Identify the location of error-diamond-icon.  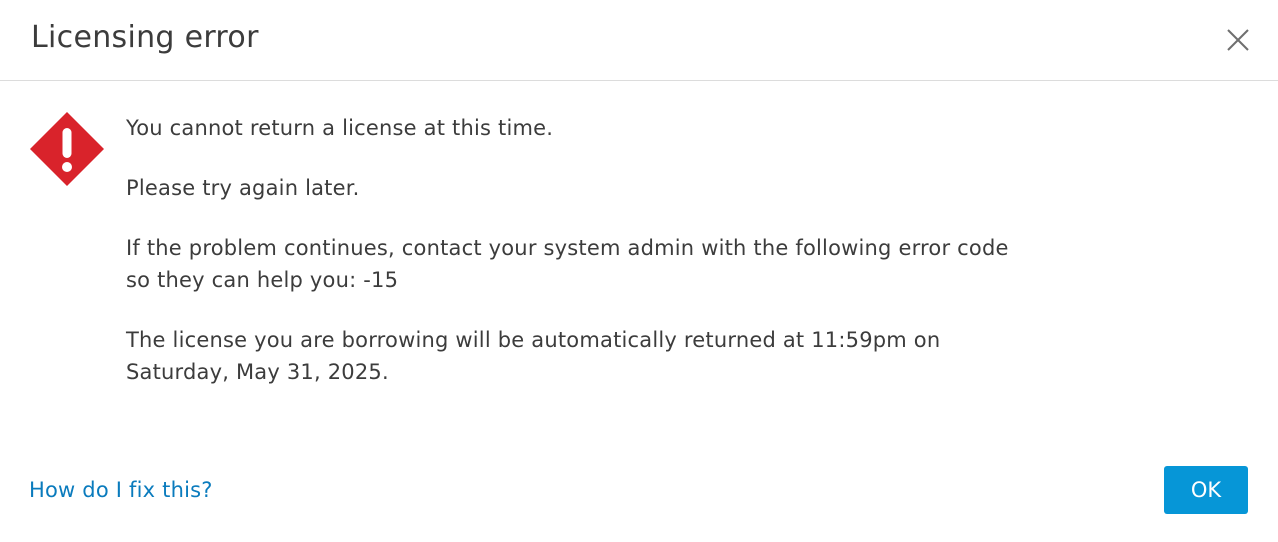
(67, 149).